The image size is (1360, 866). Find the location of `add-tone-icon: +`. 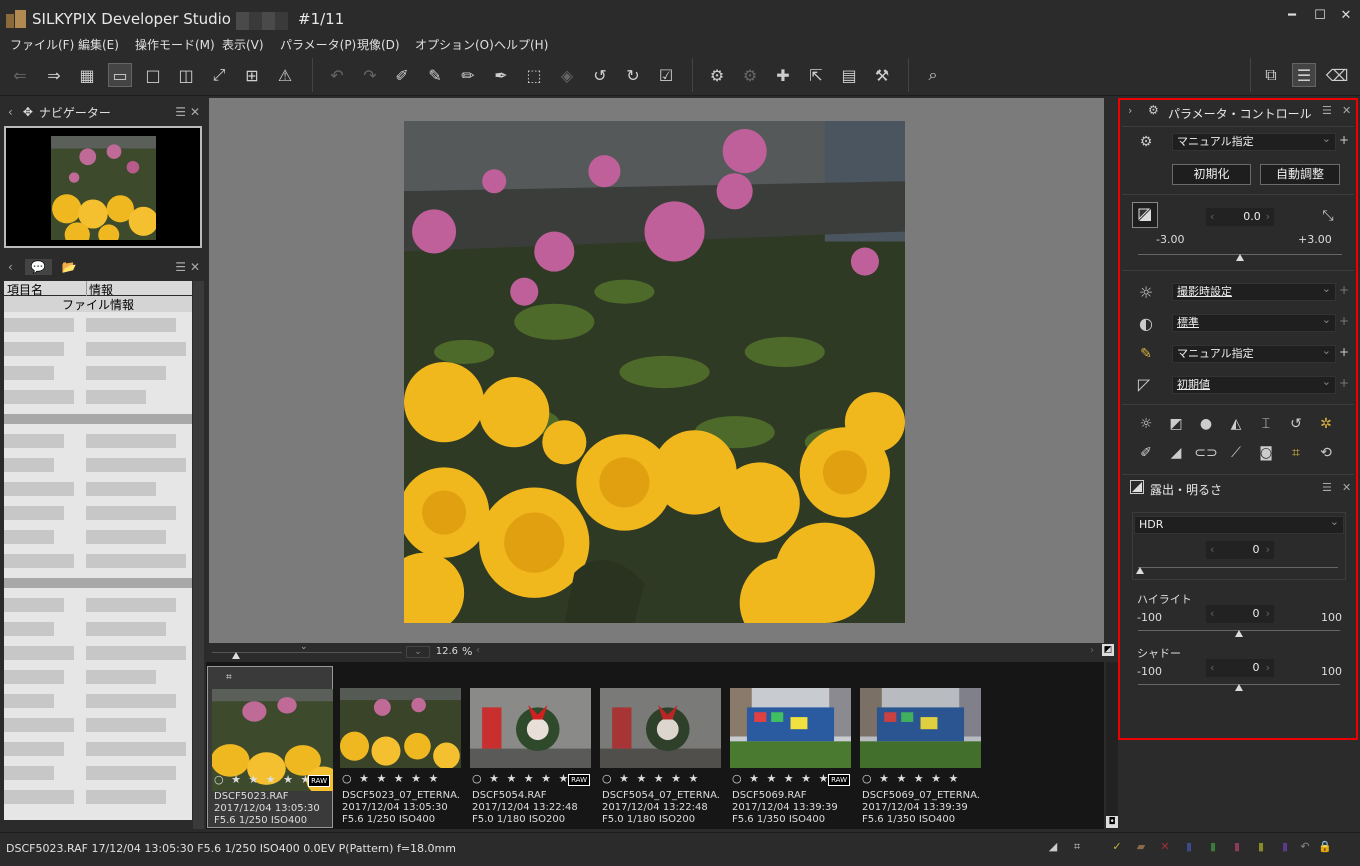

add-tone-icon: + is located at coordinates (1344, 321).